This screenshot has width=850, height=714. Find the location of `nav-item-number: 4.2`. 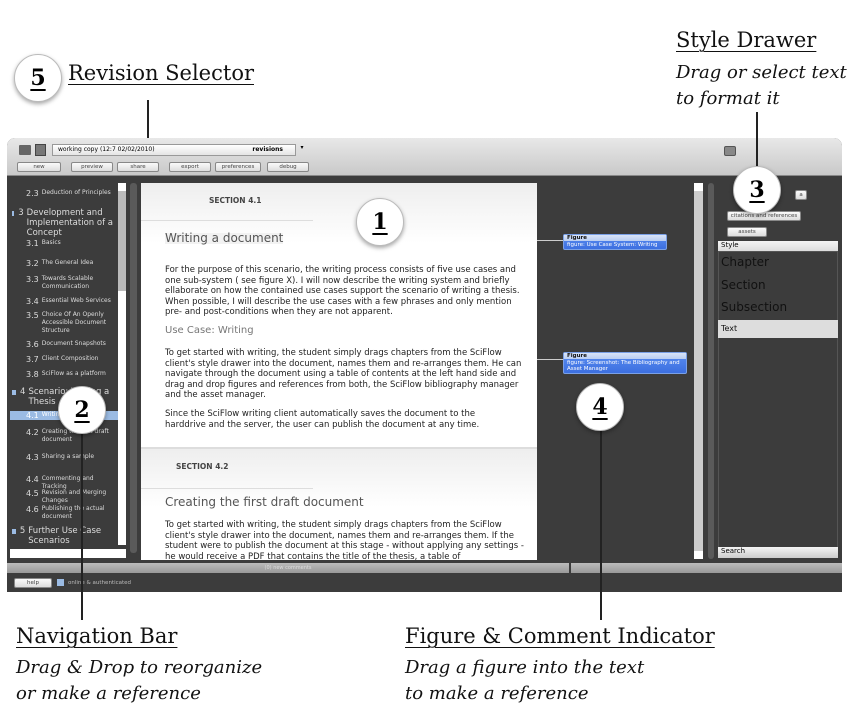

nav-item-number: 4.2 is located at coordinates (32, 432).